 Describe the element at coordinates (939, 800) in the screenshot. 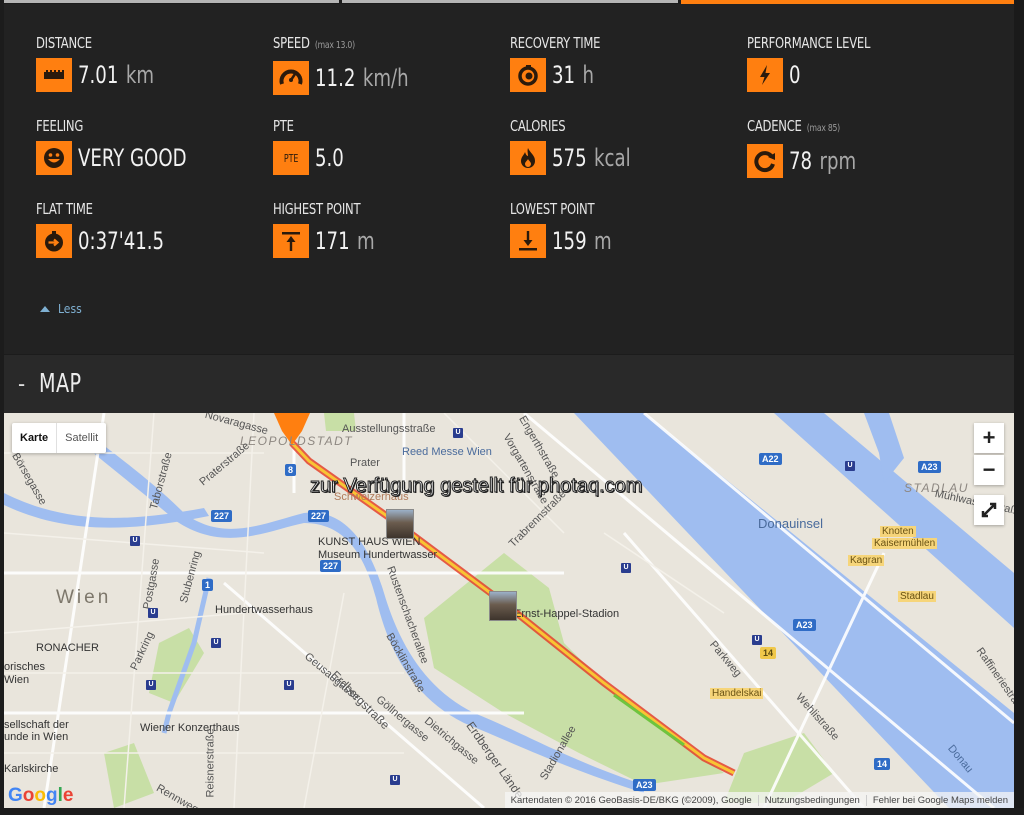

I see `report-error-link: Fehler bei Google Maps melden` at that location.